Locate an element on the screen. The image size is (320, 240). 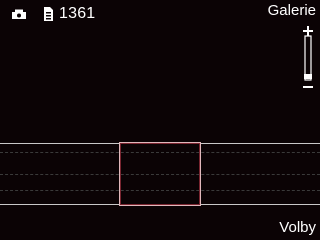
camera-mode-icon is located at coordinates (19, 14).